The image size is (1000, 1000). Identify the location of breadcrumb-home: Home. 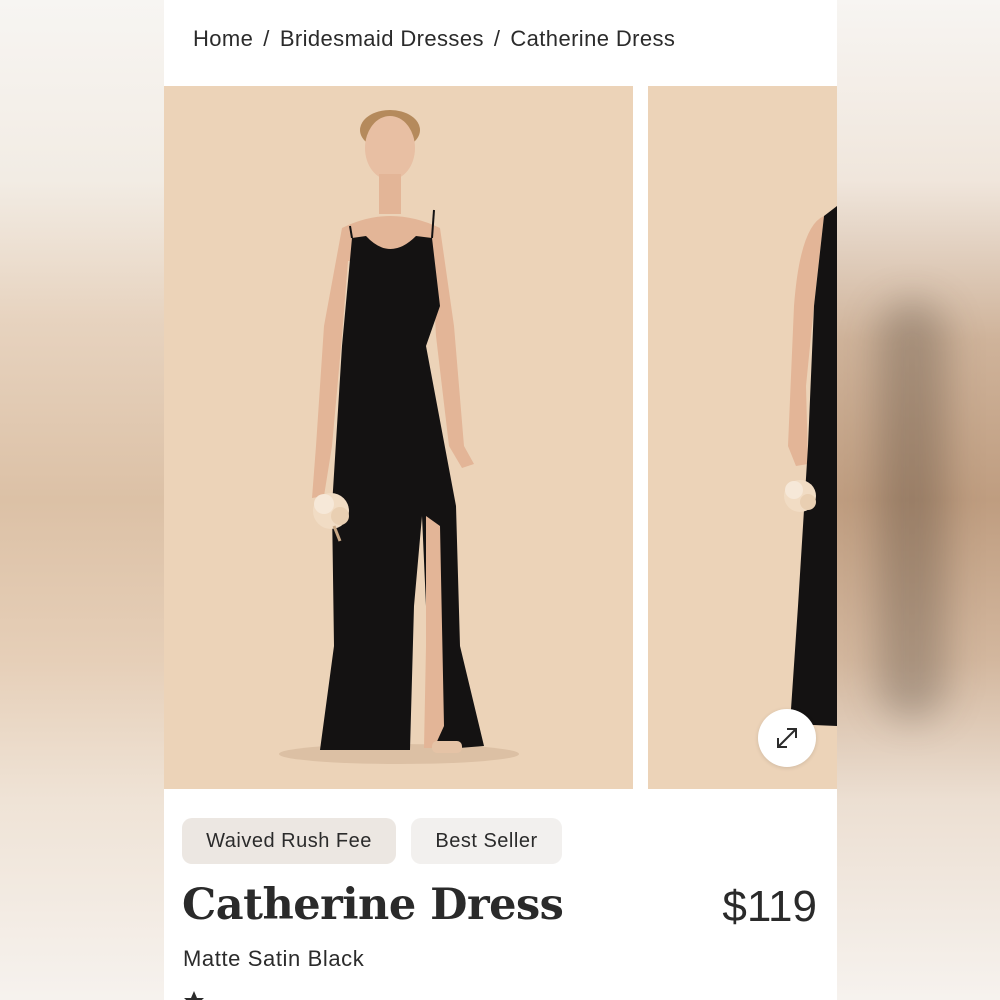
(223, 39).